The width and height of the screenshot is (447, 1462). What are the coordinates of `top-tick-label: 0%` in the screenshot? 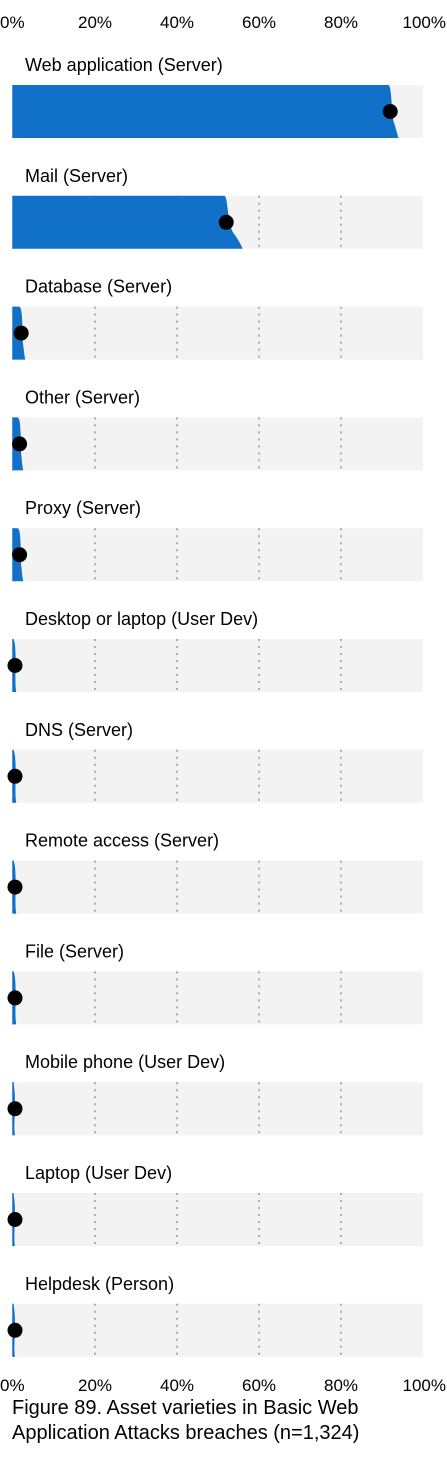 It's located at (12, 22).